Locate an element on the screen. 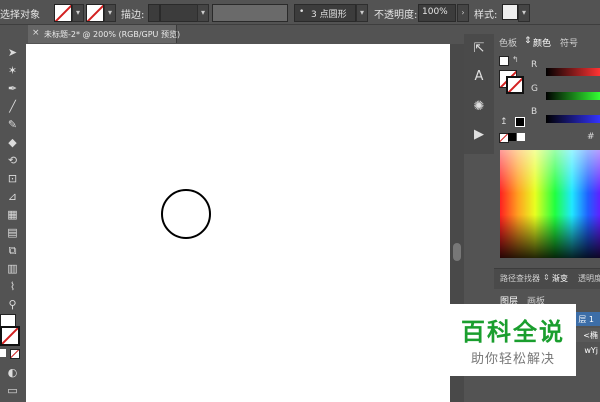 The width and height of the screenshot is (600, 402). sun-icon: ✺ is located at coordinates (479, 107).